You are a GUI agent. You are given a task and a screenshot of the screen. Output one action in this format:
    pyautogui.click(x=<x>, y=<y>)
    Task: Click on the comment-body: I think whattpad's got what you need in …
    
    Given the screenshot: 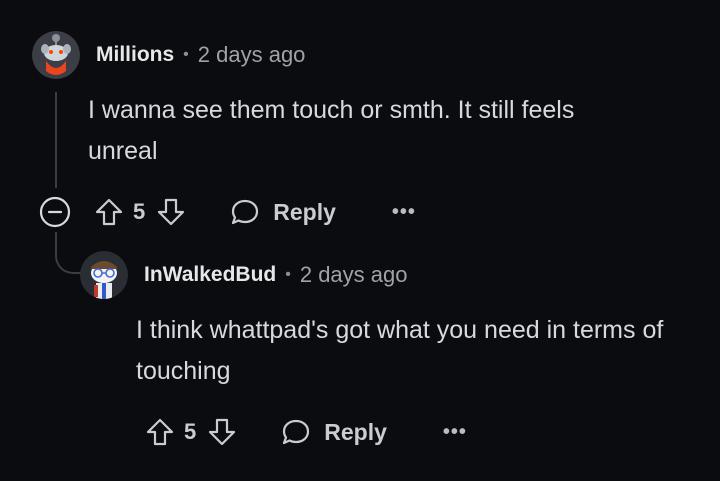 What is the action you would take?
    pyautogui.click(x=400, y=350)
    